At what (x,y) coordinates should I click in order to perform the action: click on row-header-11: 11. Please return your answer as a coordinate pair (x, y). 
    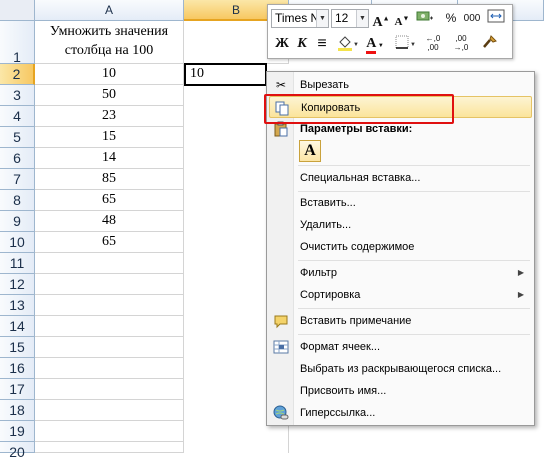
    Looking at the image, I should click on (17, 263).